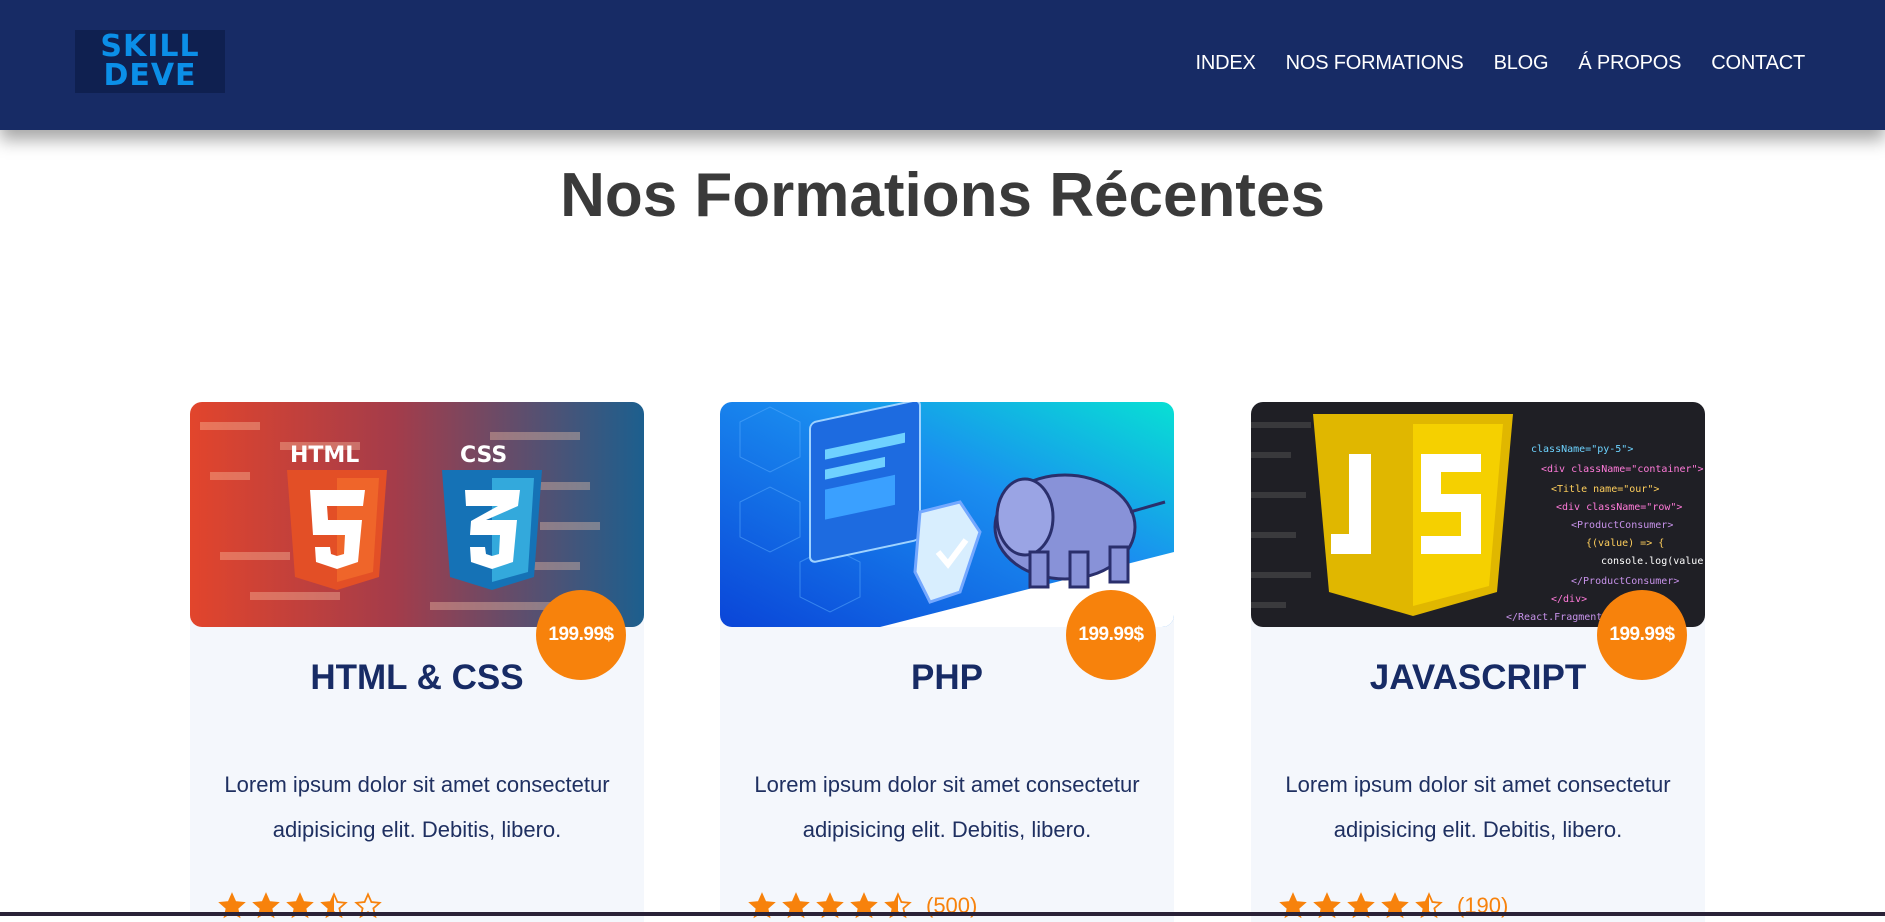 The image size is (1885, 922). Describe the element at coordinates (947, 678) in the screenshot. I see `course-title: PHP` at that location.